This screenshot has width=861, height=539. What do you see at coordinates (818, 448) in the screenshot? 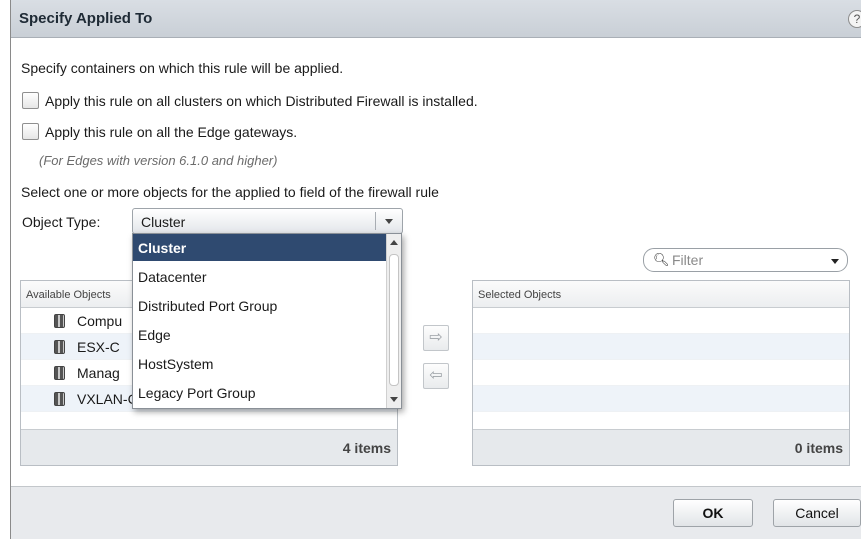
I see `selected-count: 0 items` at bounding box center [818, 448].